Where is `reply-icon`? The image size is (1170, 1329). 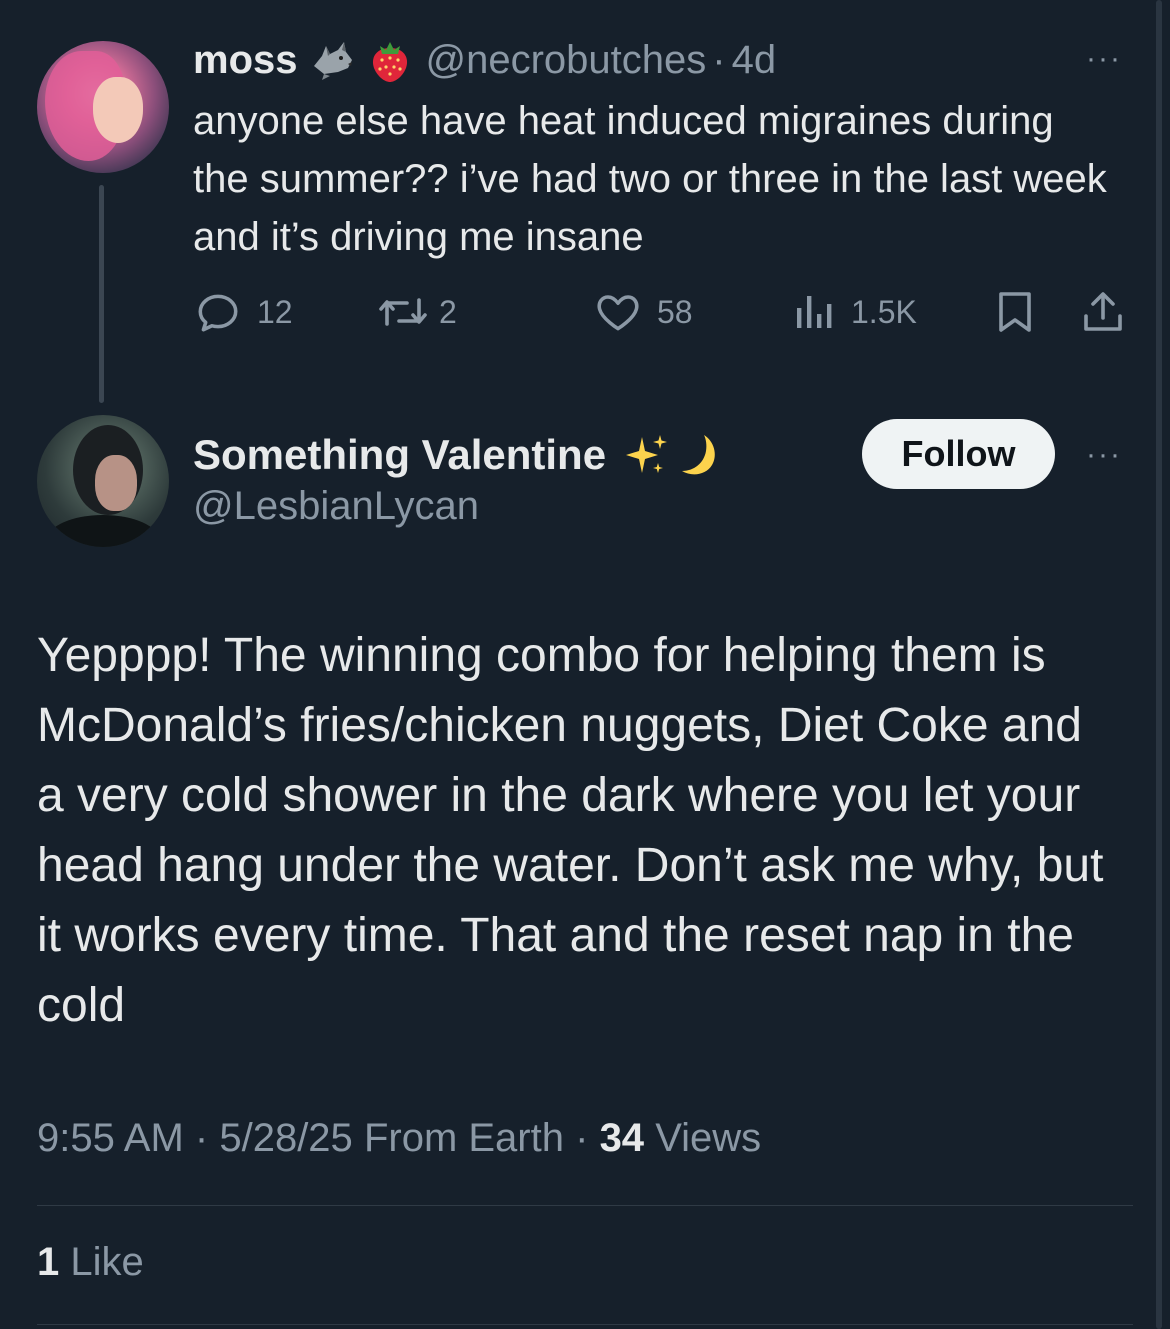 reply-icon is located at coordinates (218, 313).